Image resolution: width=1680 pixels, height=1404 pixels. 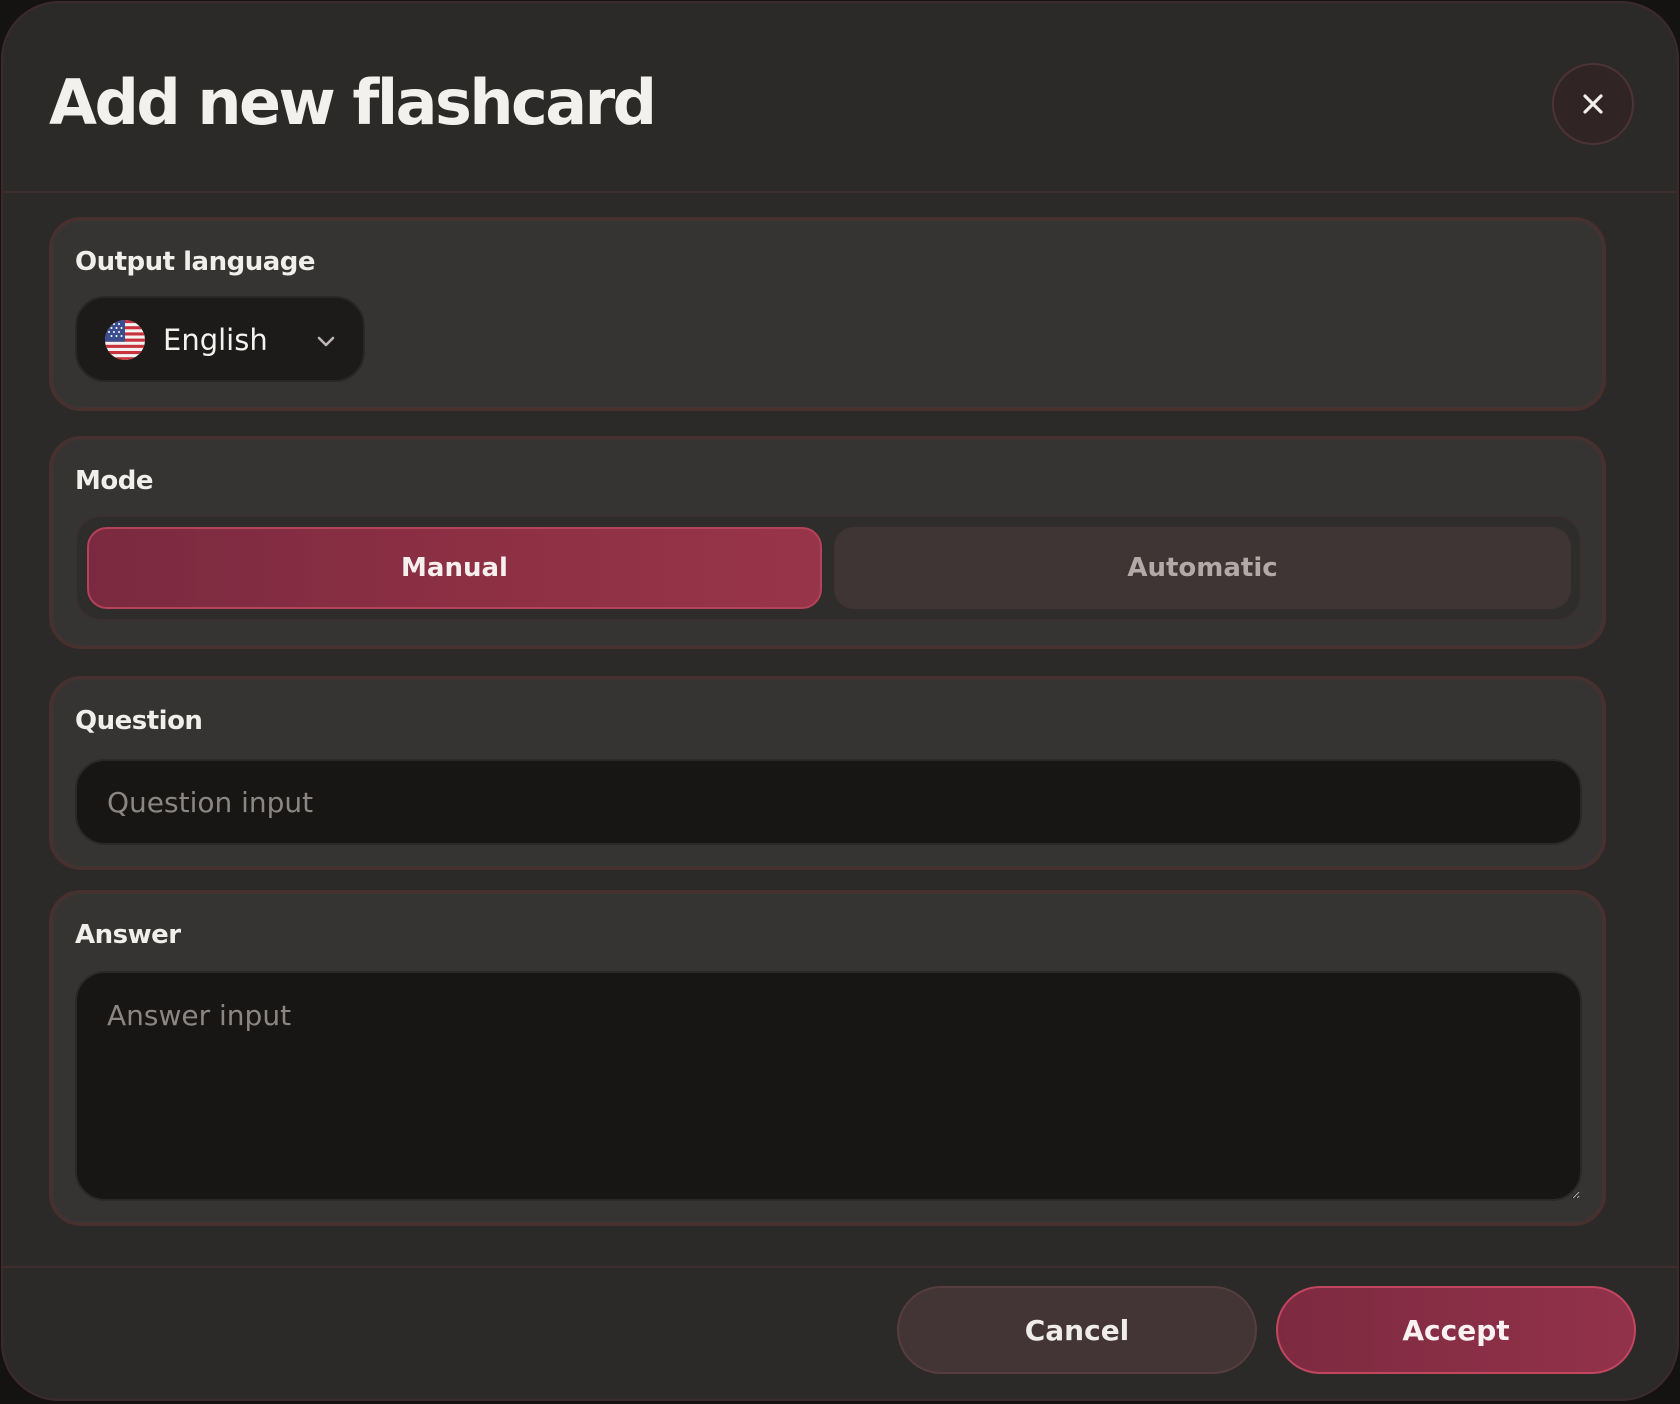 What do you see at coordinates (353, 102) in the screenshot?
I see `dialog-title: Add new flashcard` at bounding box center [353, 102].